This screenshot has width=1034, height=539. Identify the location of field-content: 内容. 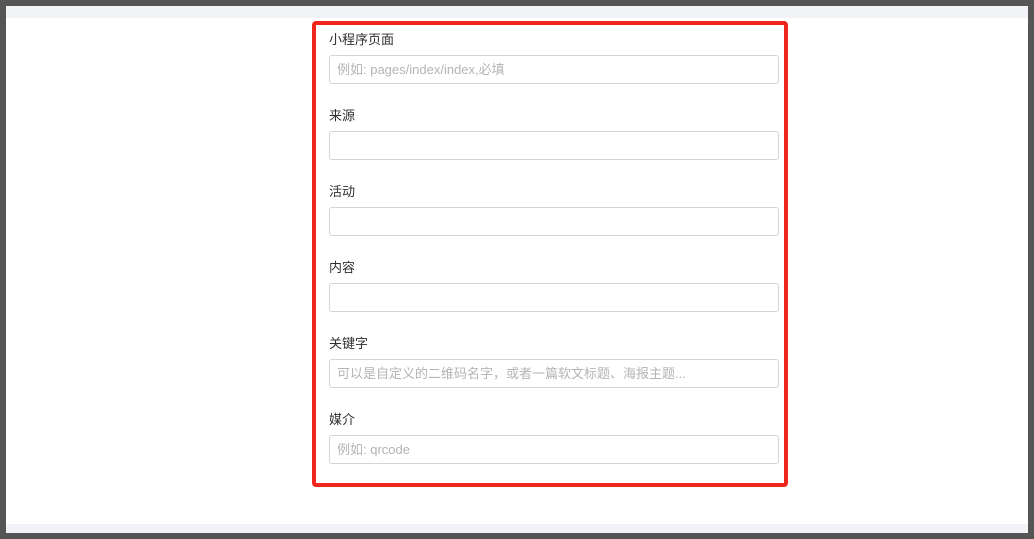
(554, 292).